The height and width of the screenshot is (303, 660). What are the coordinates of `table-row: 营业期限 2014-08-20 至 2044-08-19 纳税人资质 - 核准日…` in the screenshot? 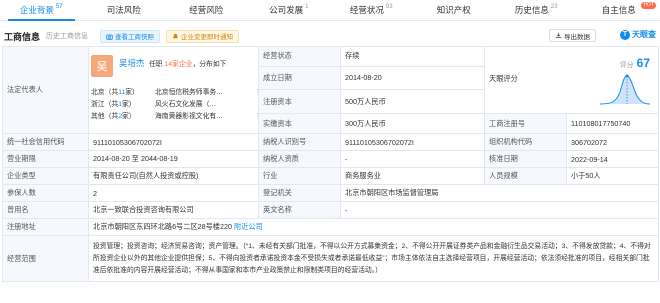 It's located at (330, 159).